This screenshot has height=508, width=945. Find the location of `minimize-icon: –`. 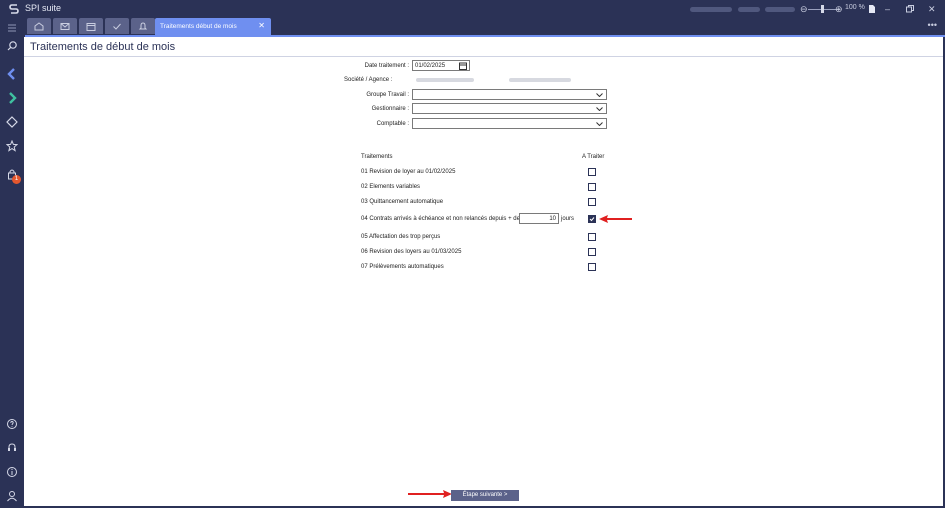

minimize-icon: – is located at coordinates (887, 9).